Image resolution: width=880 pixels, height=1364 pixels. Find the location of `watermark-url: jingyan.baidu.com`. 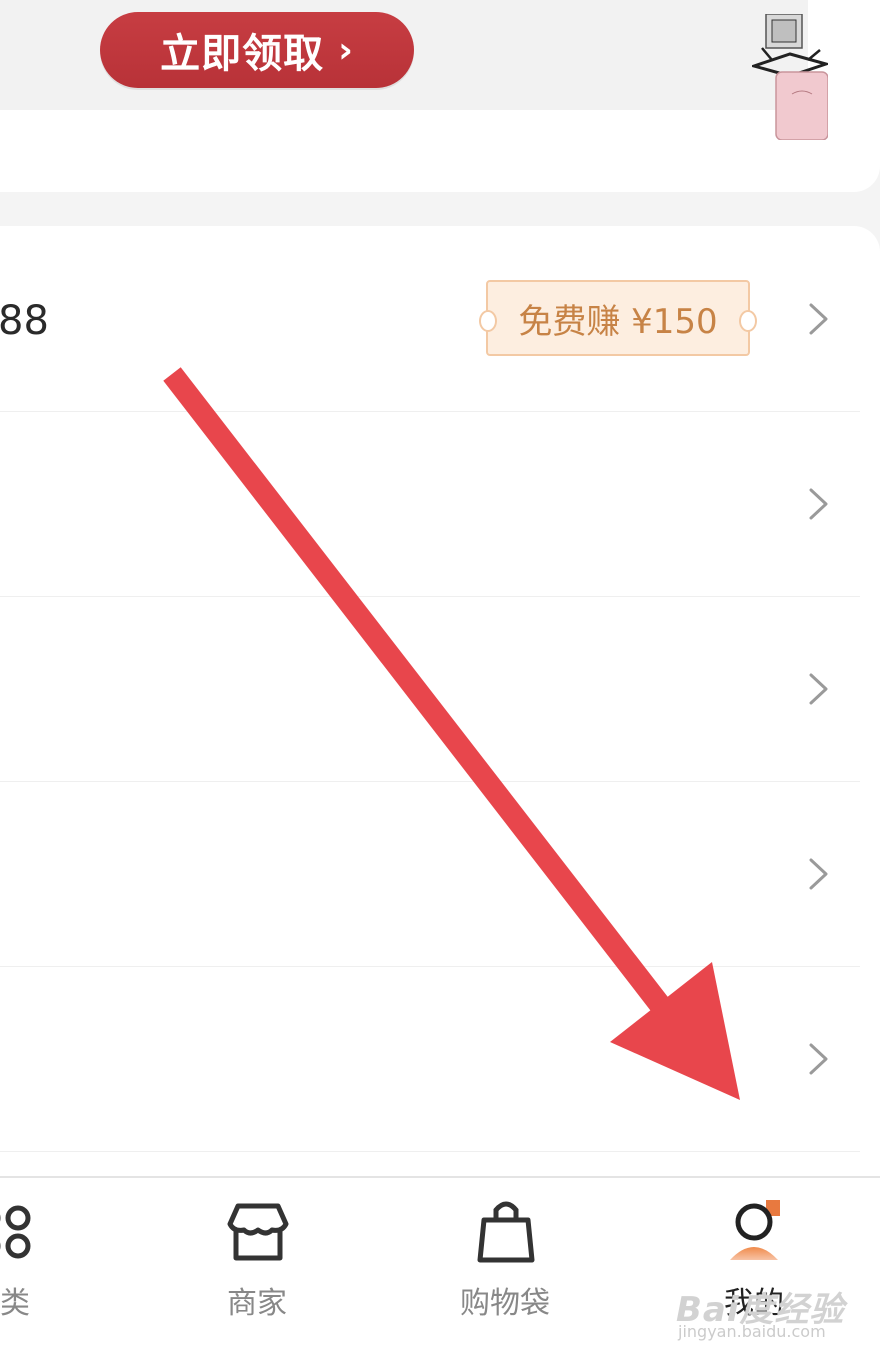

watermark-url: jingyan.baidu.com is located at coordinates (752, 1331).